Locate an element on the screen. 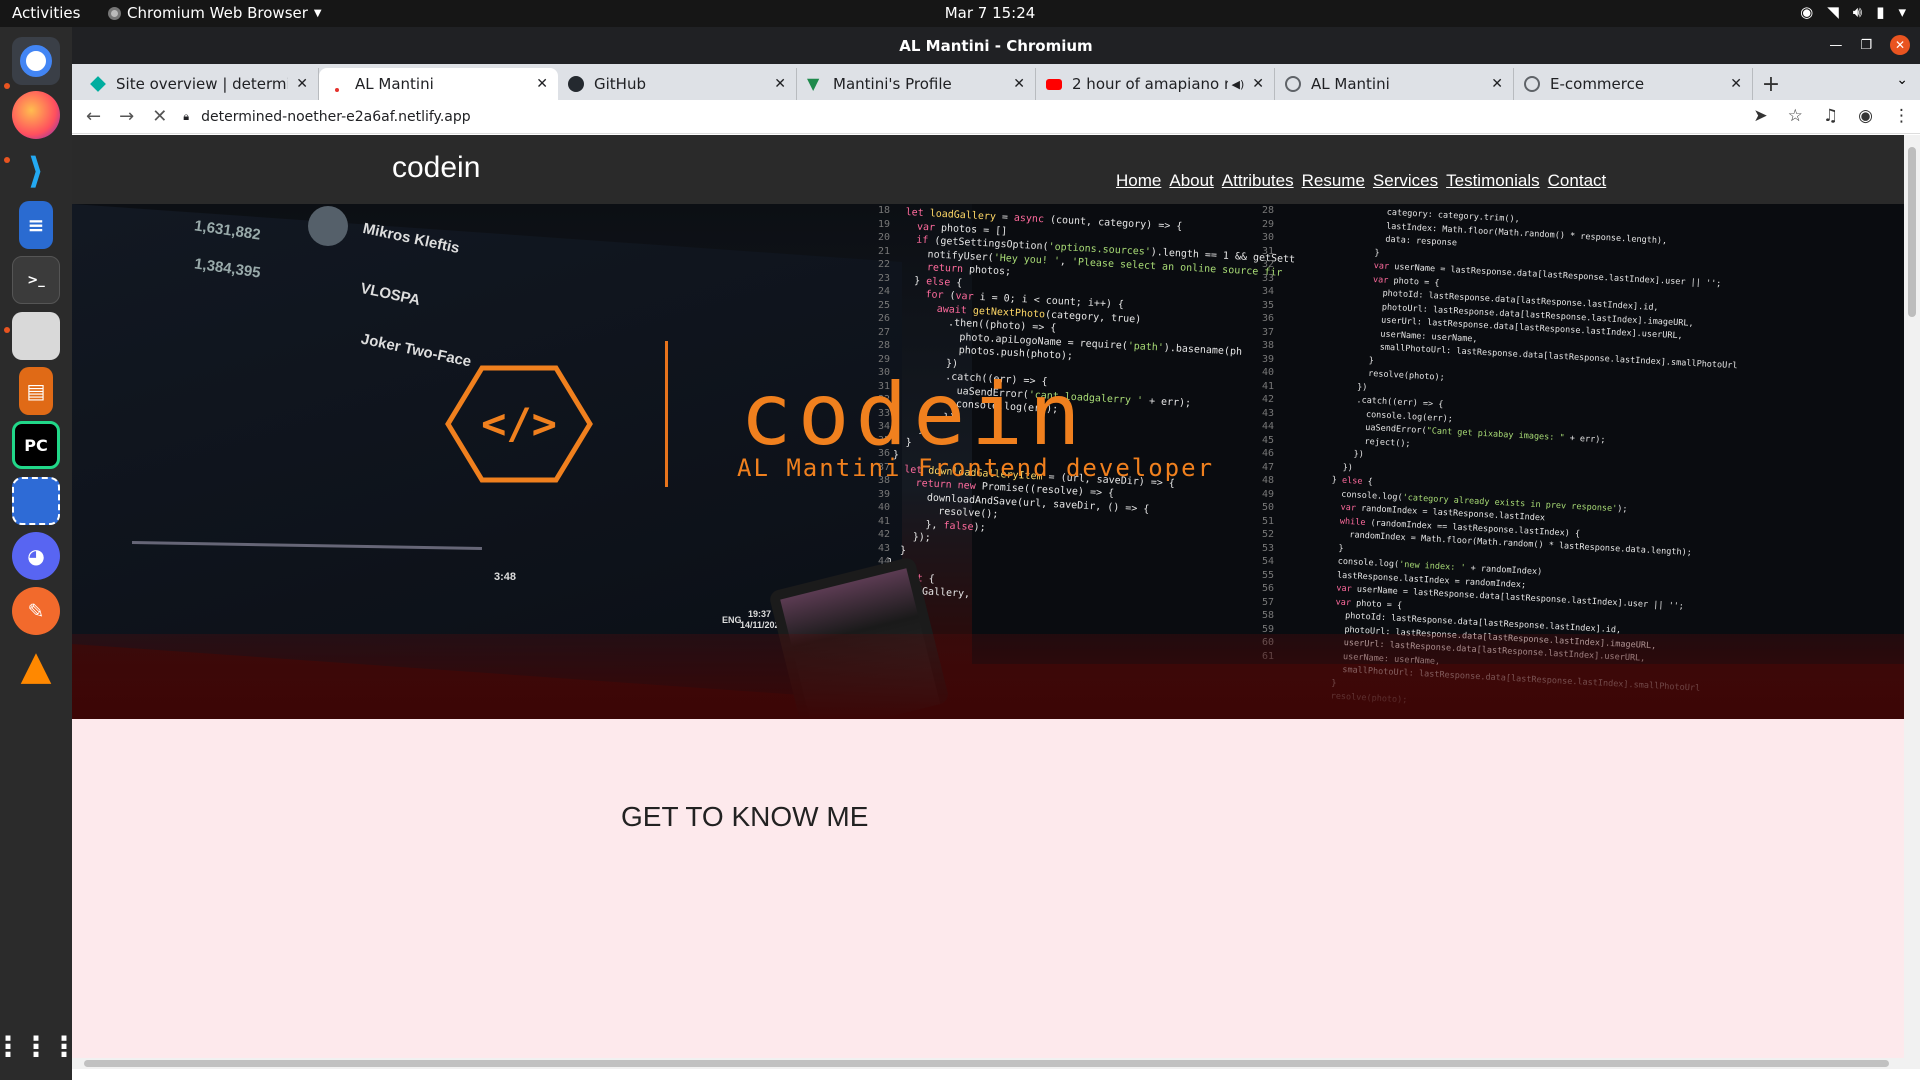 This screenshot has width=1920, height=1080. tab-ecommerce: E-commerce ✕ is located at coordinates (1633, 84).